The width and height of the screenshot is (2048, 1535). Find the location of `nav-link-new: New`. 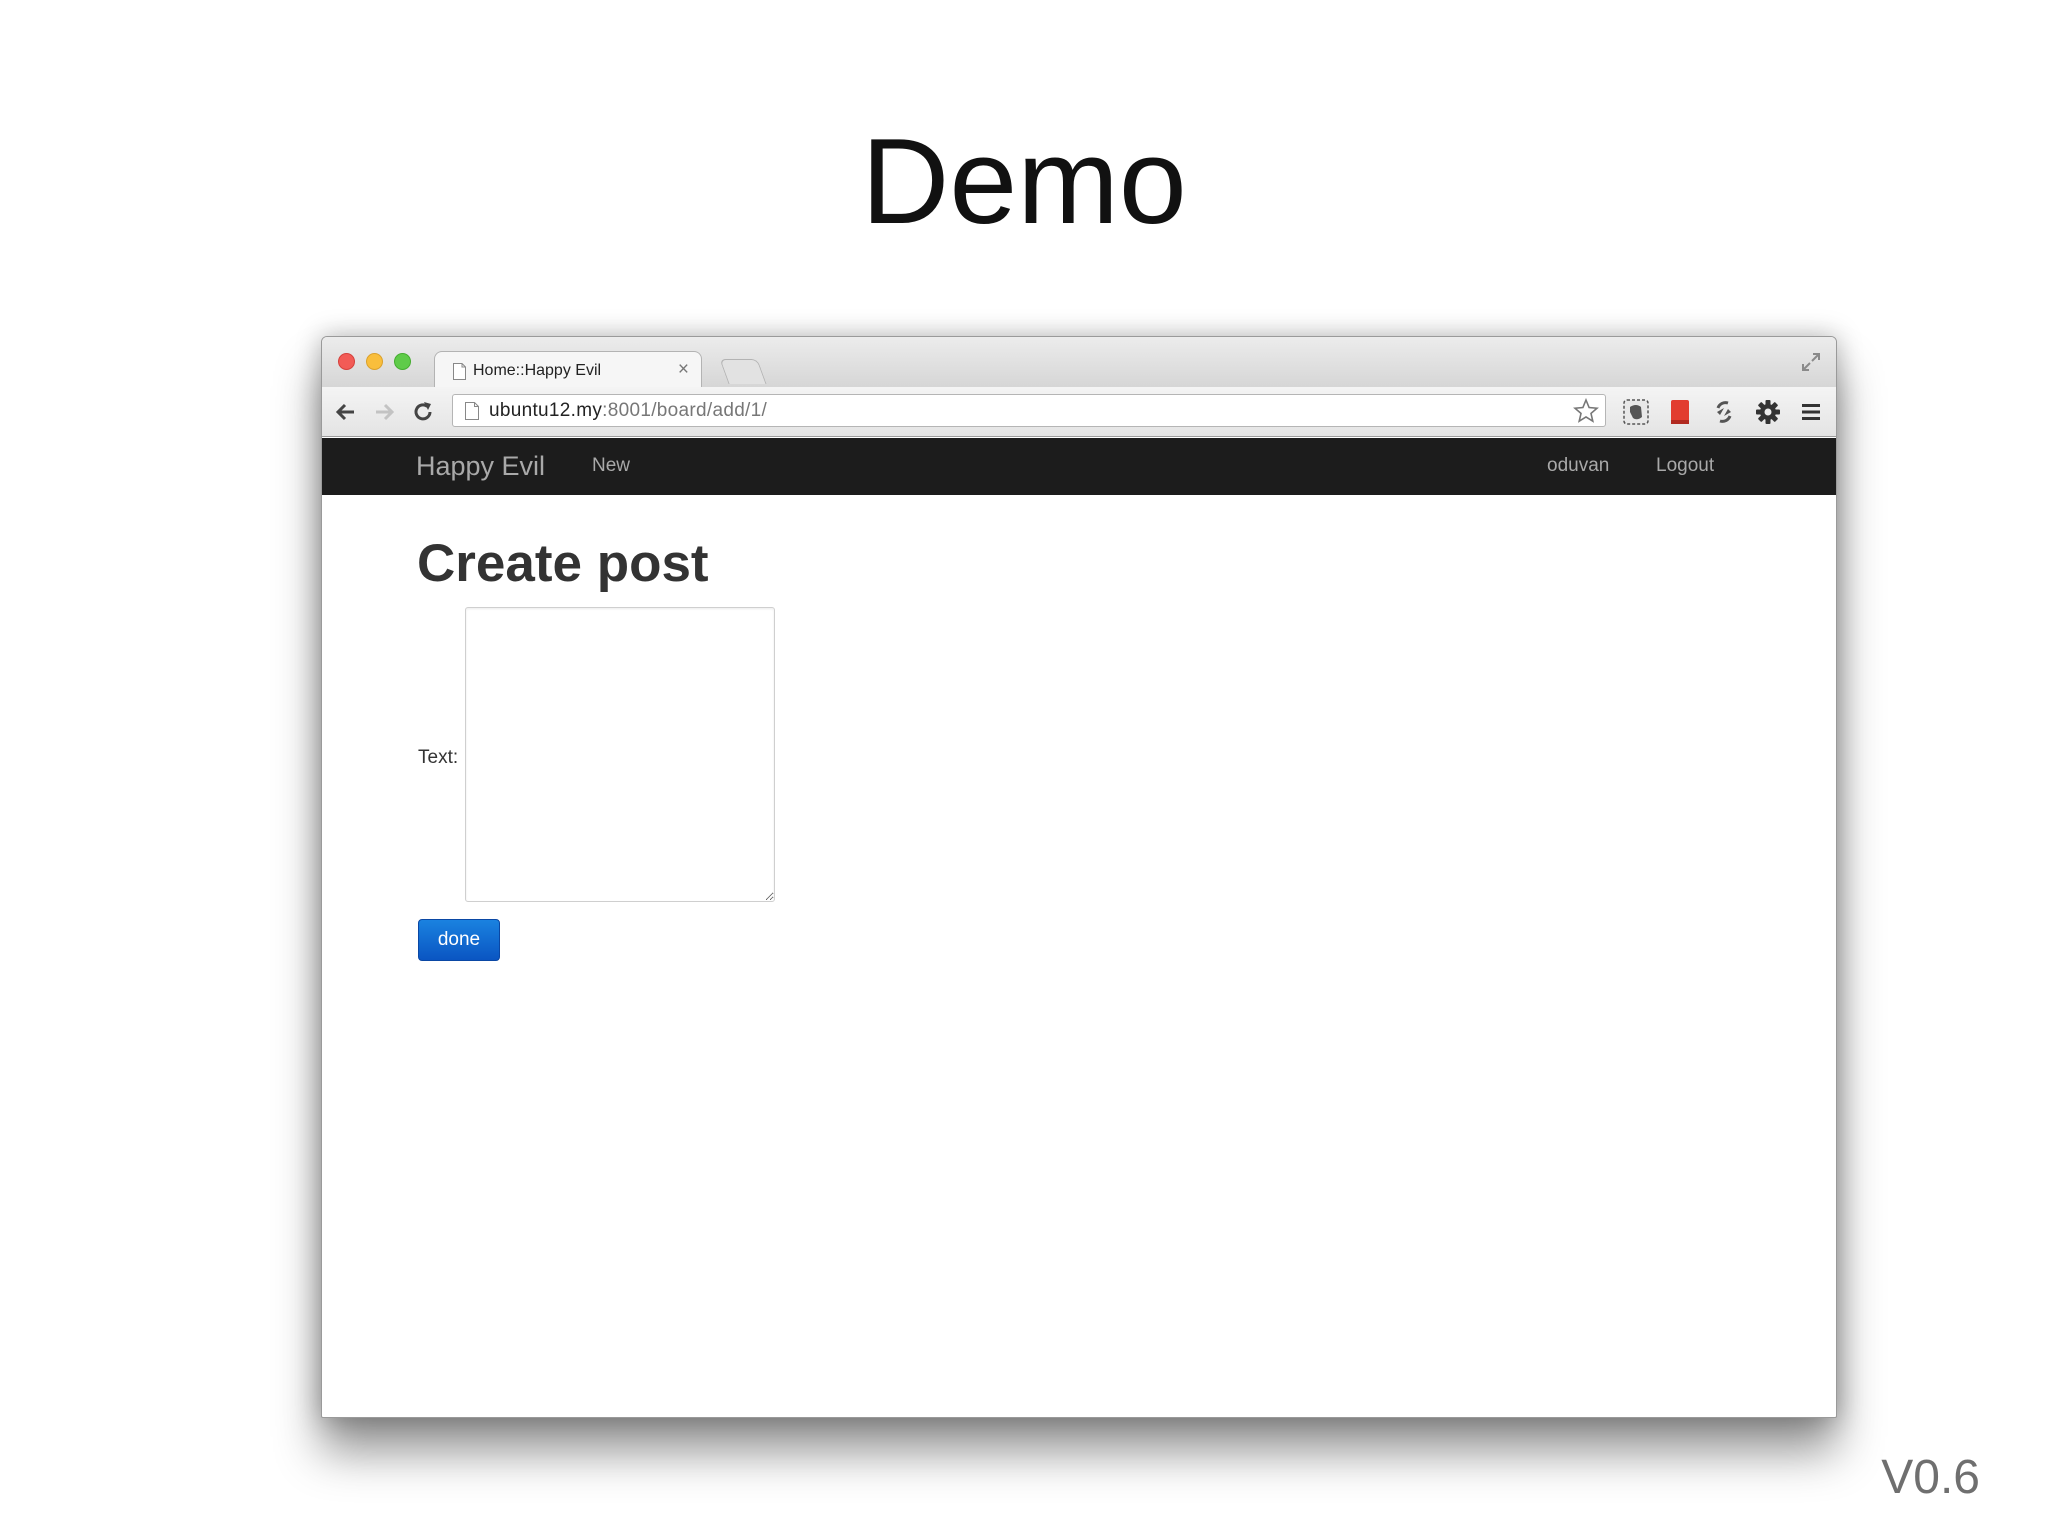

nav-link-new: New is located at coordinates (611, 466).